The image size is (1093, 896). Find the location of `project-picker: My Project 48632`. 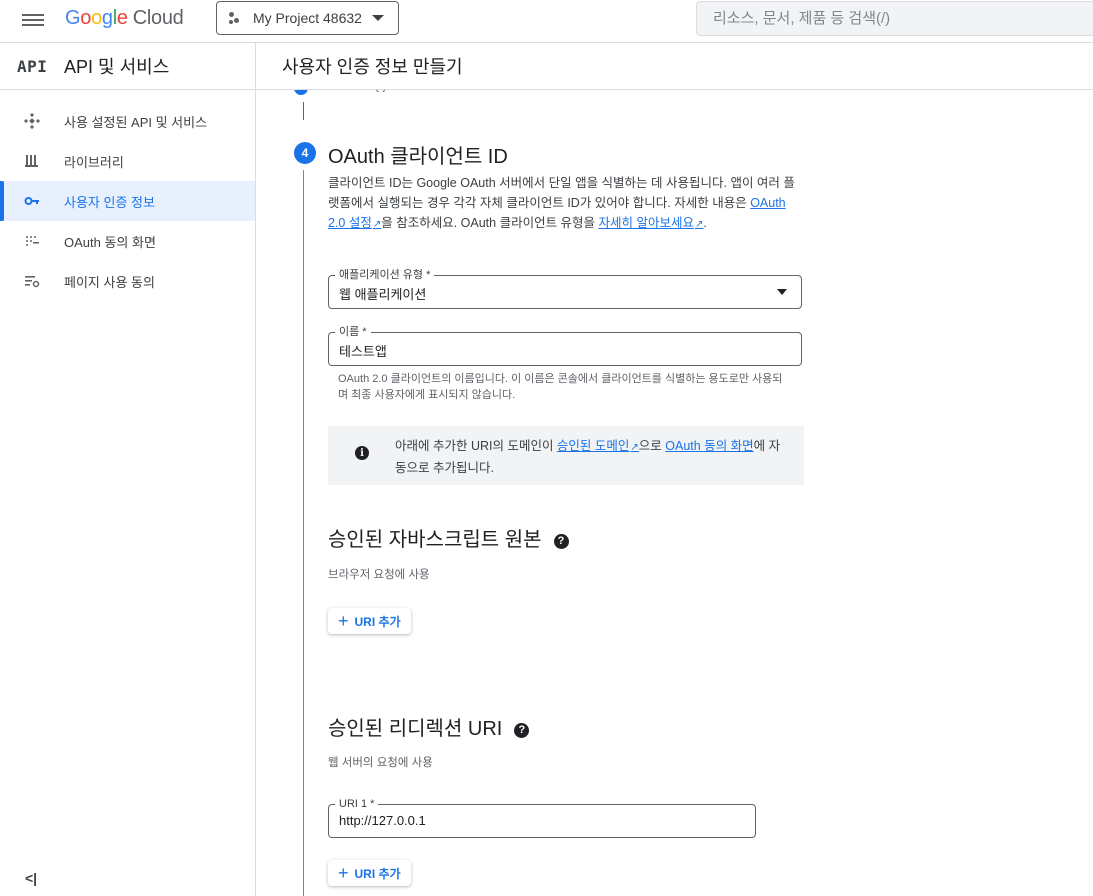

project-picker: My Project 48632 is located at coordinates (307, 18).